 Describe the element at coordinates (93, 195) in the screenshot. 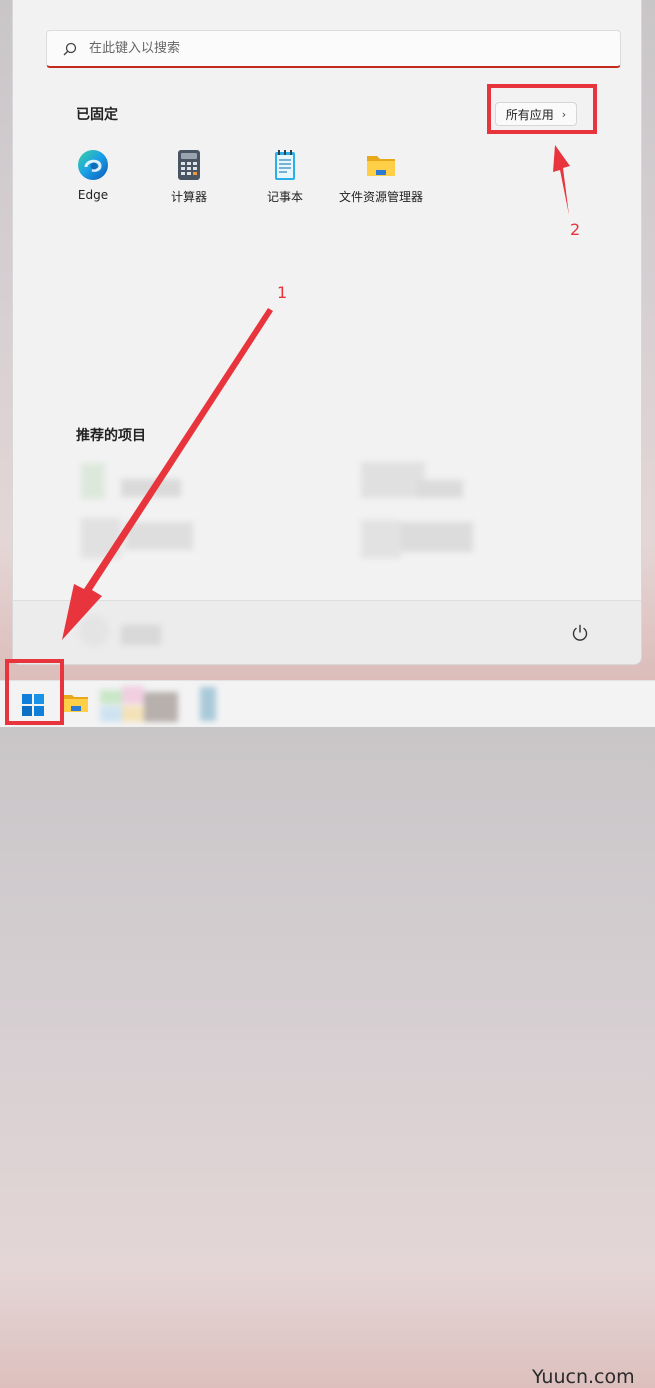

I see `app-label: Edge` at that location.